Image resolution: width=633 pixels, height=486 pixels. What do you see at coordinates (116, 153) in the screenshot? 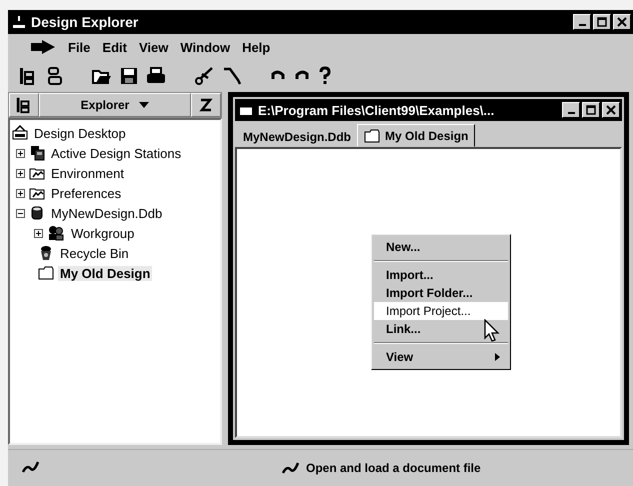
I see `tree-item: Active Design Stations` at bounding box center [116, 153].